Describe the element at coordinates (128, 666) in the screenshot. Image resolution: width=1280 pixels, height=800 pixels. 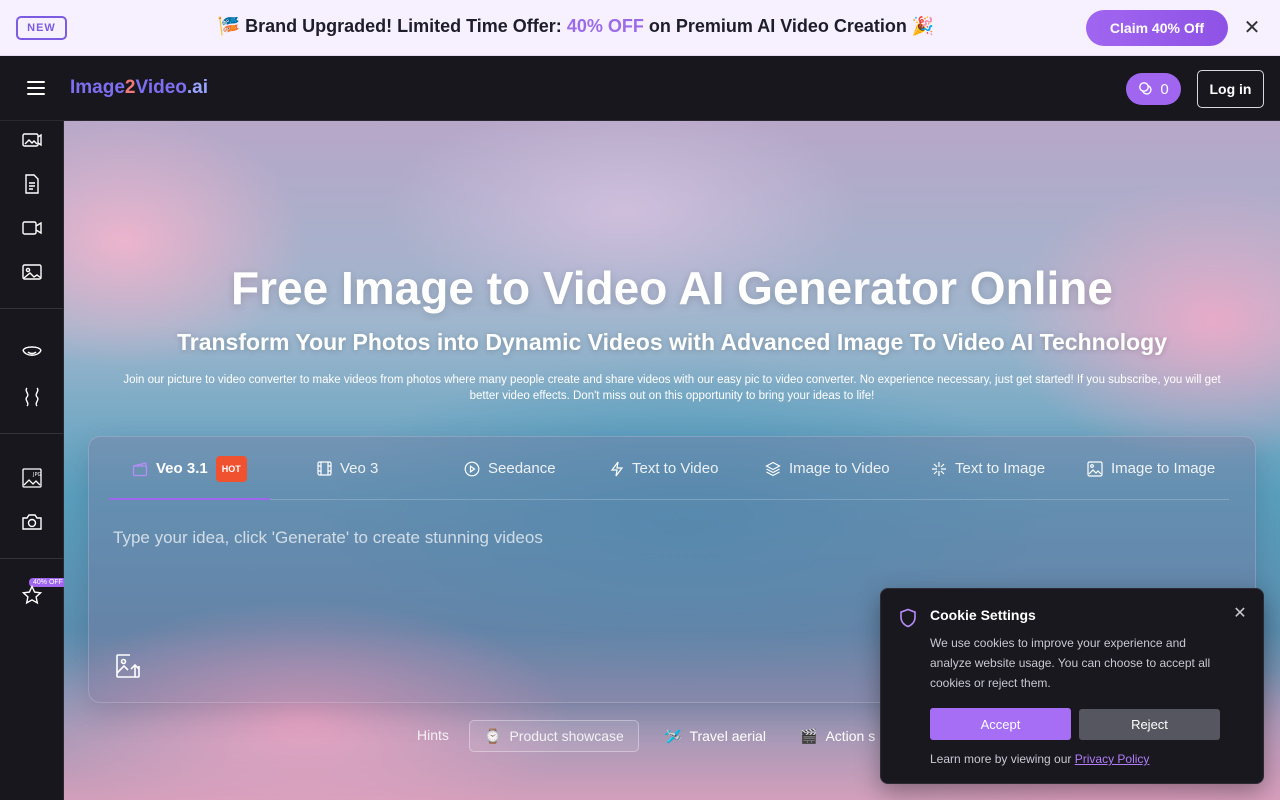
I see `upload-image-icon` at that location.